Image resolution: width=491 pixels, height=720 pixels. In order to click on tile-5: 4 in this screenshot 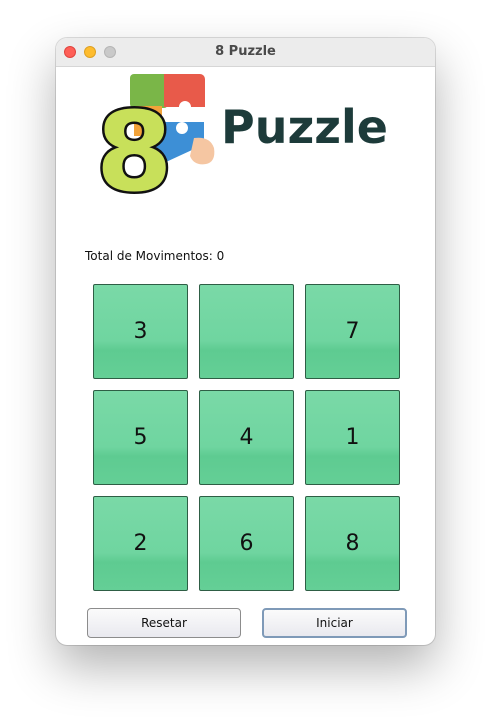, I will do `click(246, 437)`.